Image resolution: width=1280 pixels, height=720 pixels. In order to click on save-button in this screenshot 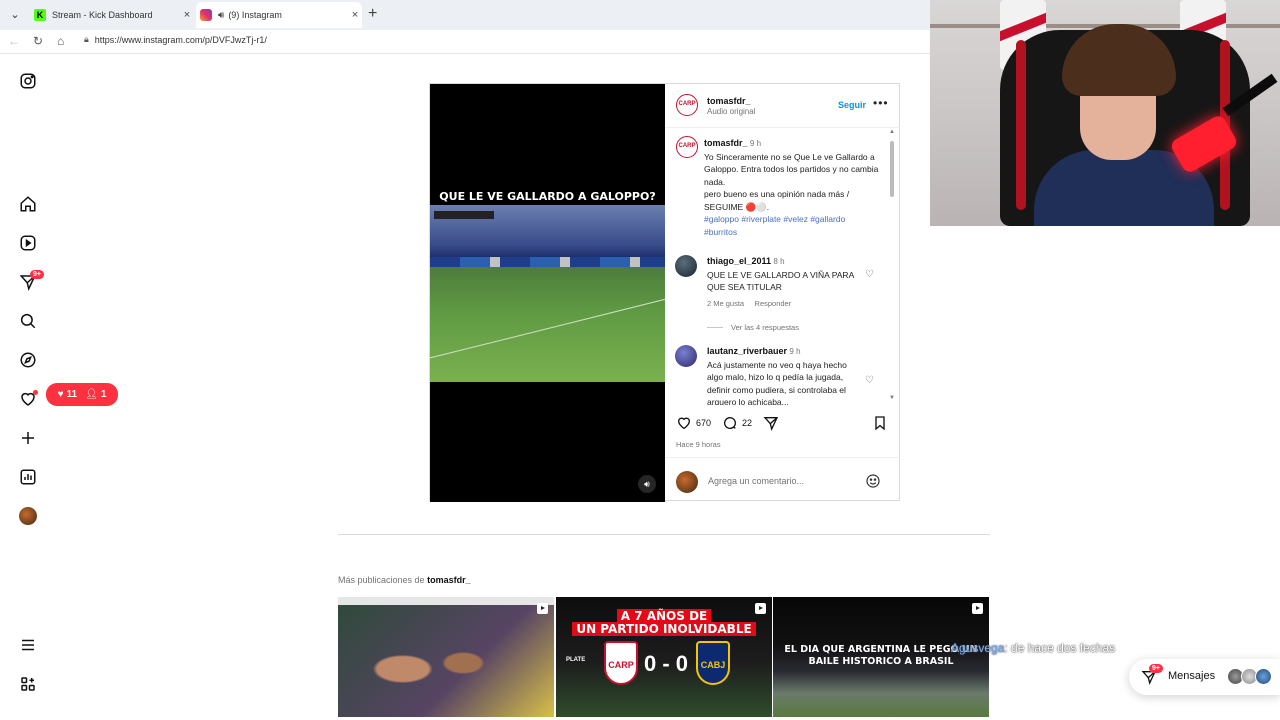, I will do `click(880, 423)`.